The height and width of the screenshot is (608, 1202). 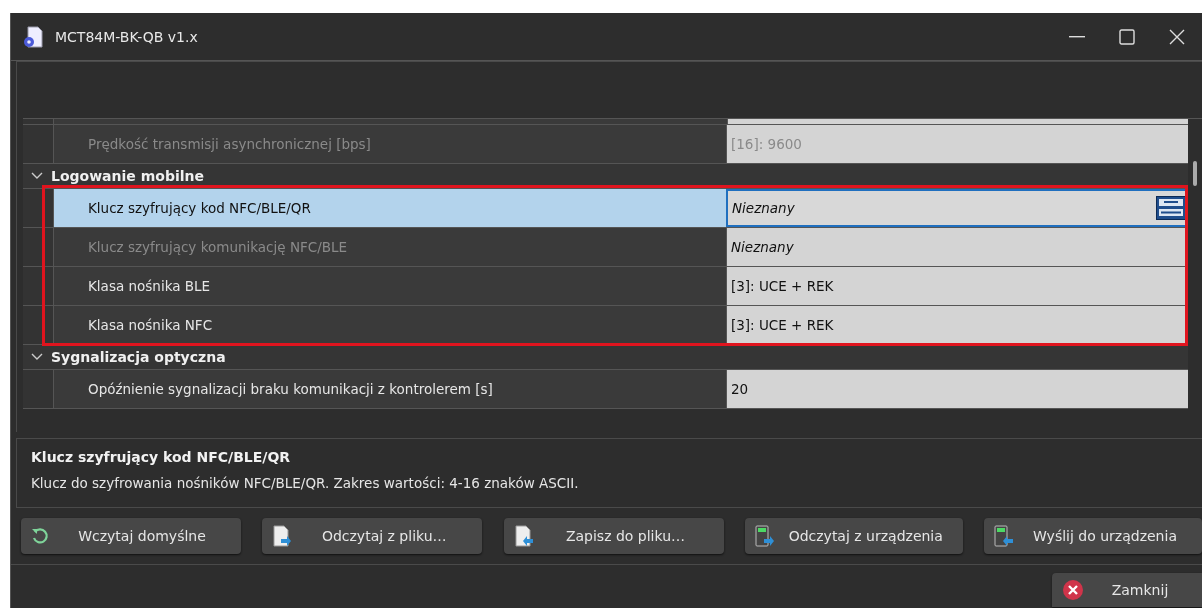 What do you see at coordinates (1127, 590) in the screenshot?
I see `close-dialog-button: Zamknij` at bounding box center [1127, 590].